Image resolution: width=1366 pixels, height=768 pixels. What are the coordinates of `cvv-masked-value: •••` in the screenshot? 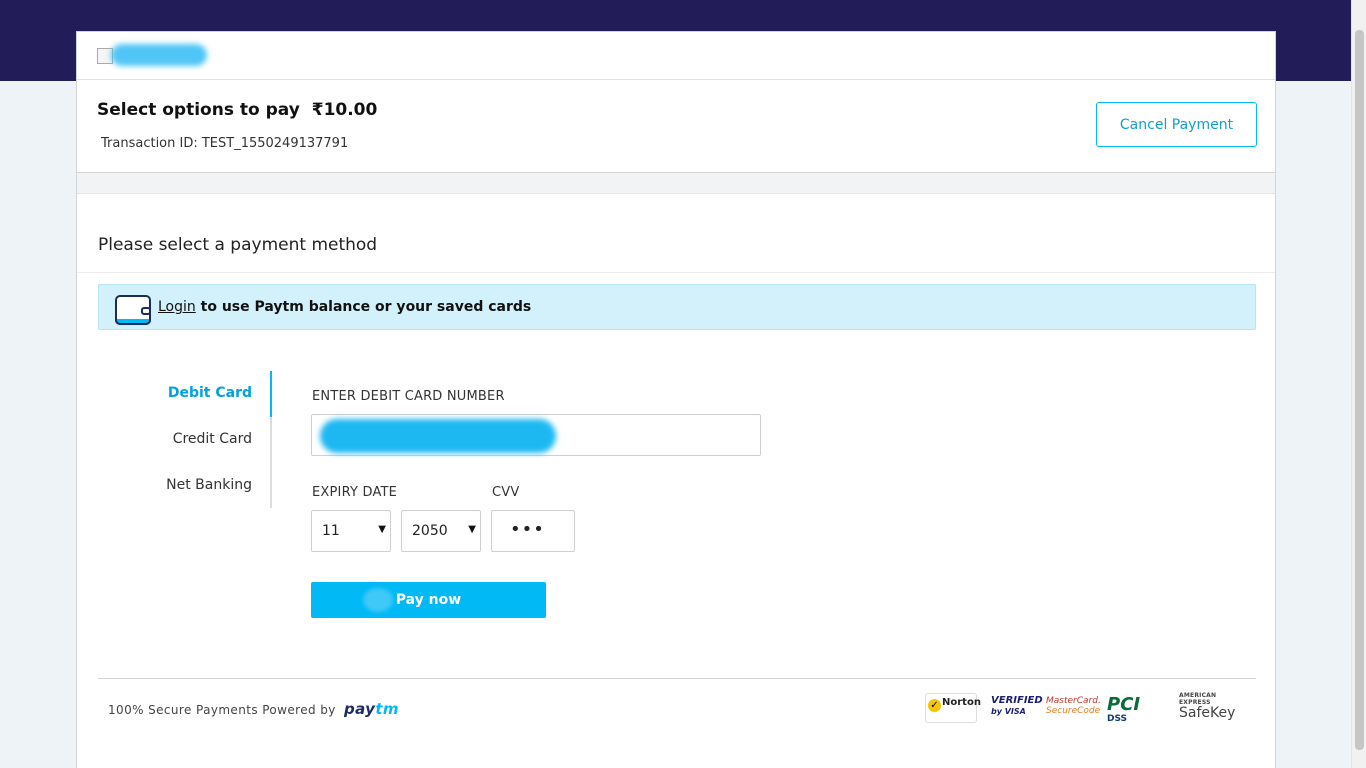 It's located at (527, 529).